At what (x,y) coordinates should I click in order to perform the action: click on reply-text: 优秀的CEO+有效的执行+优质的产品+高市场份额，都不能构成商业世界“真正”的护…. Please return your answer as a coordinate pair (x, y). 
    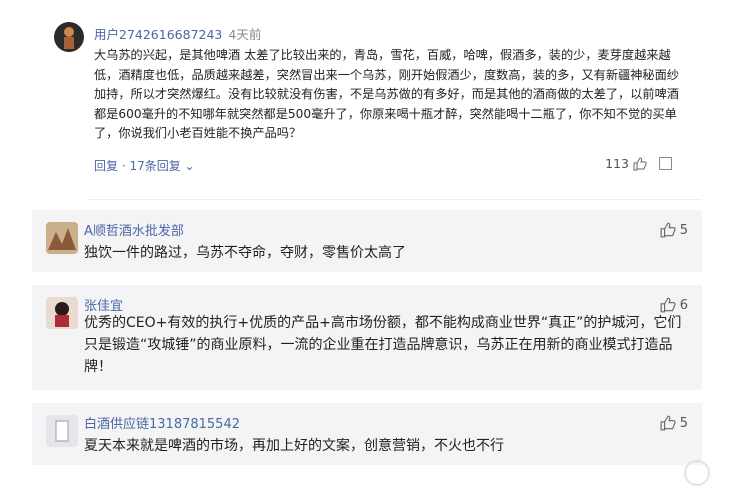
    Looking at the image, I should click on (383, 345).